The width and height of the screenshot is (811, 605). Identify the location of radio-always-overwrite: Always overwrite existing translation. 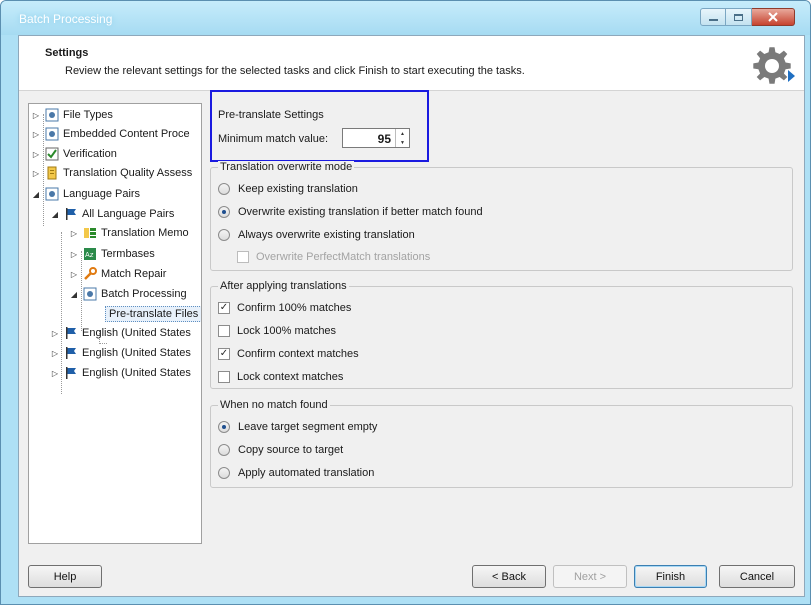
(316, 235).